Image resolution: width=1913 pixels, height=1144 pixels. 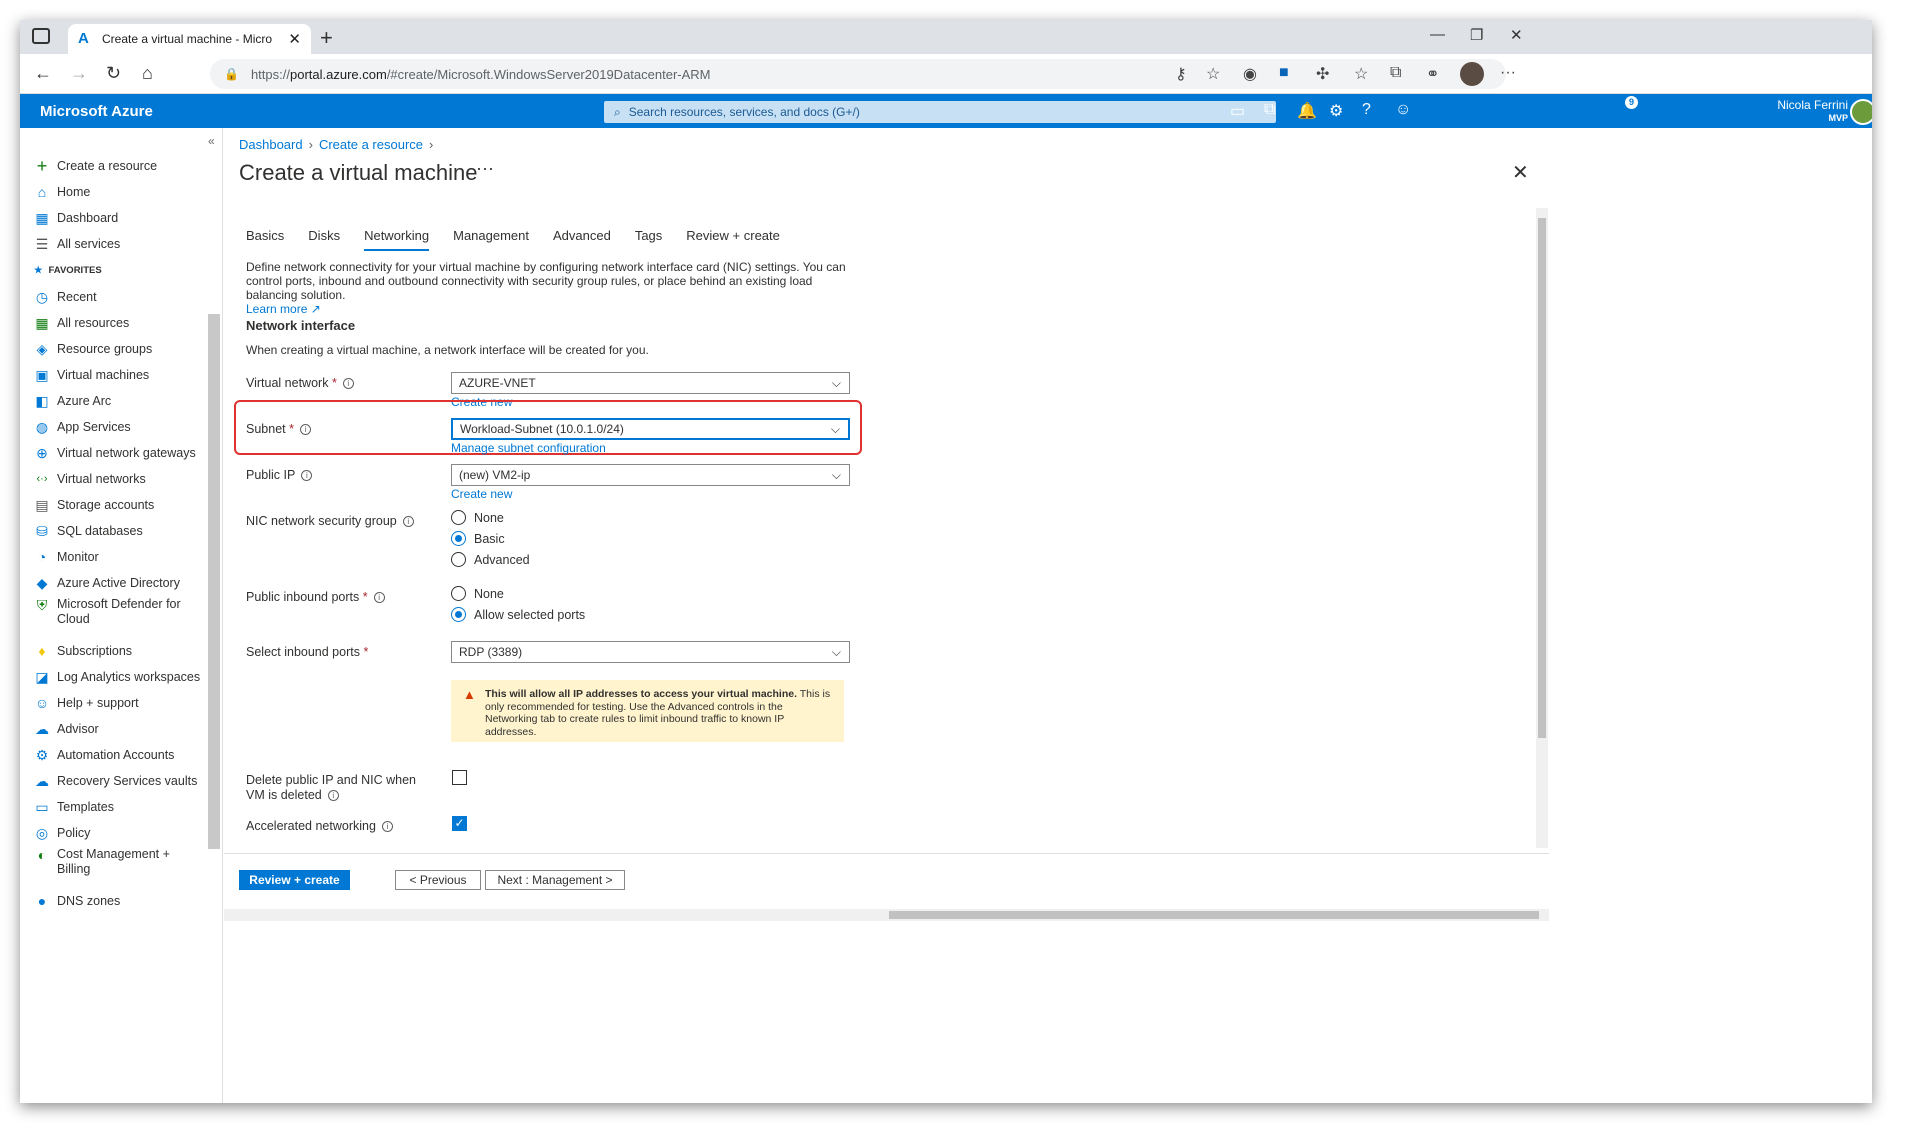 What do you see at coordinates (76, 218) in the screenshot?
I see `sidebar-item-dashboard: ▦ Dashboard` at bounding box center [76, 218].